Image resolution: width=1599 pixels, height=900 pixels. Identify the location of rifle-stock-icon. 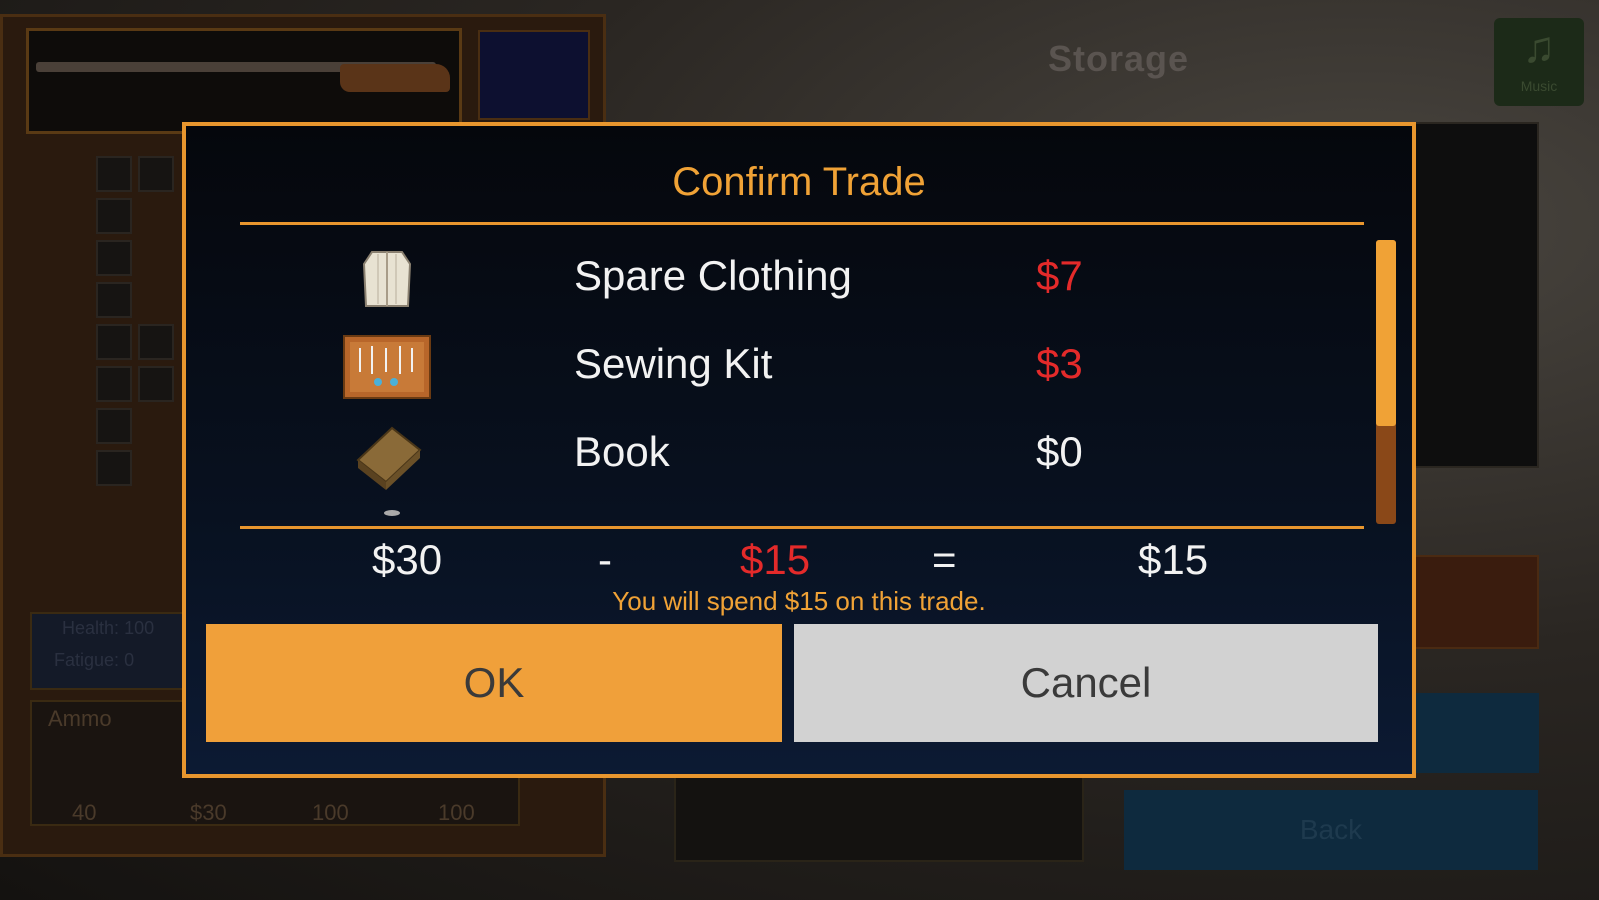
(395, 78).